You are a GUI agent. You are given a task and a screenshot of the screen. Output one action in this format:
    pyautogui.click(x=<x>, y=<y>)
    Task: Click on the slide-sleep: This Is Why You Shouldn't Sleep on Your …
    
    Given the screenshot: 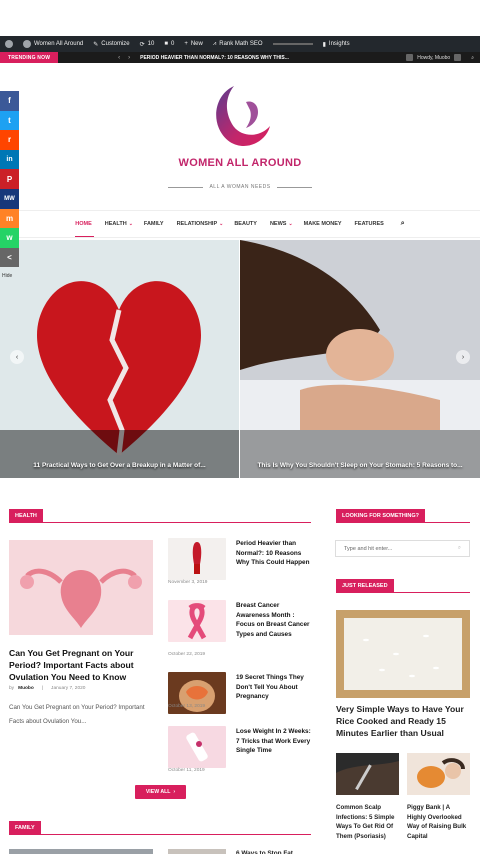 What is the action you would take?
    pyautogui.click(x=360, y=359)
    